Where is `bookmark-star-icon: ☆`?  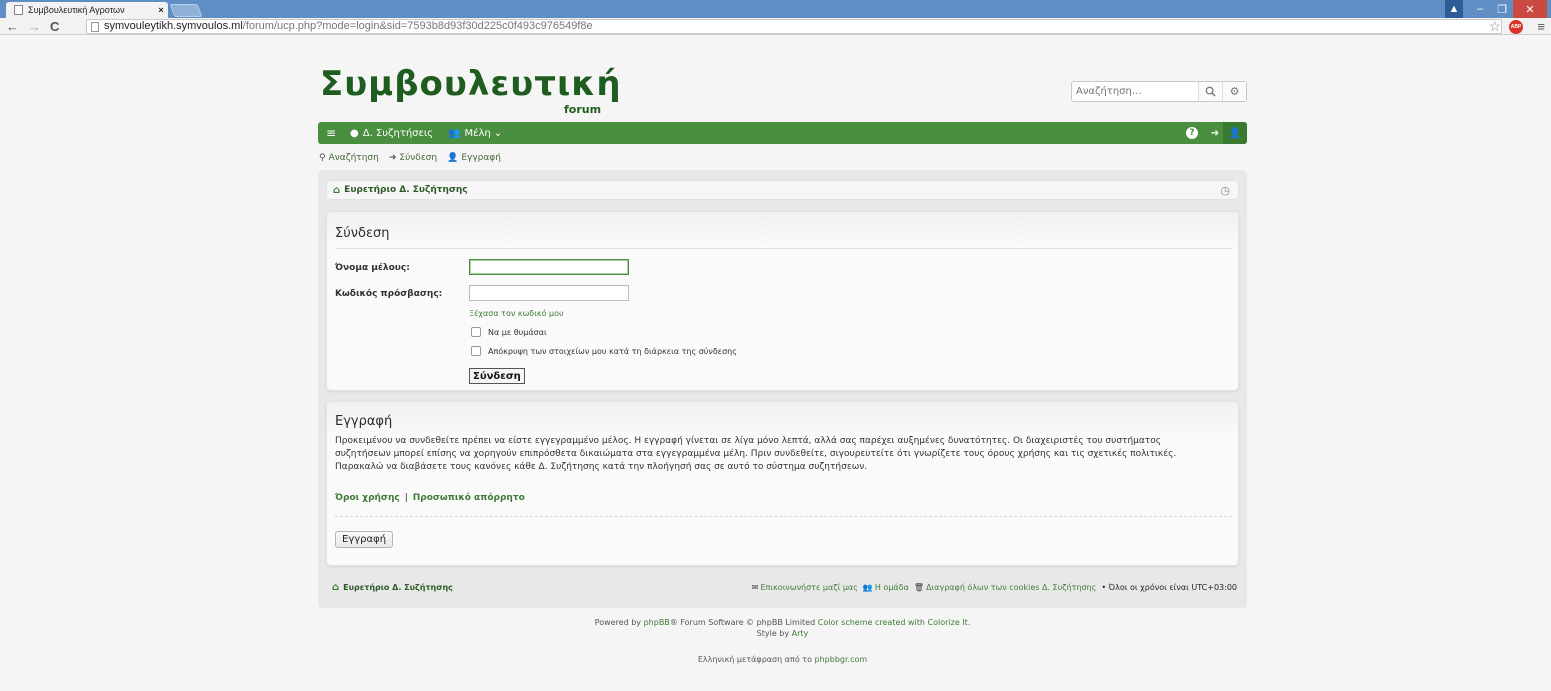
bookmark-star-icon: ☆ is located at coordinates (1494, 26).